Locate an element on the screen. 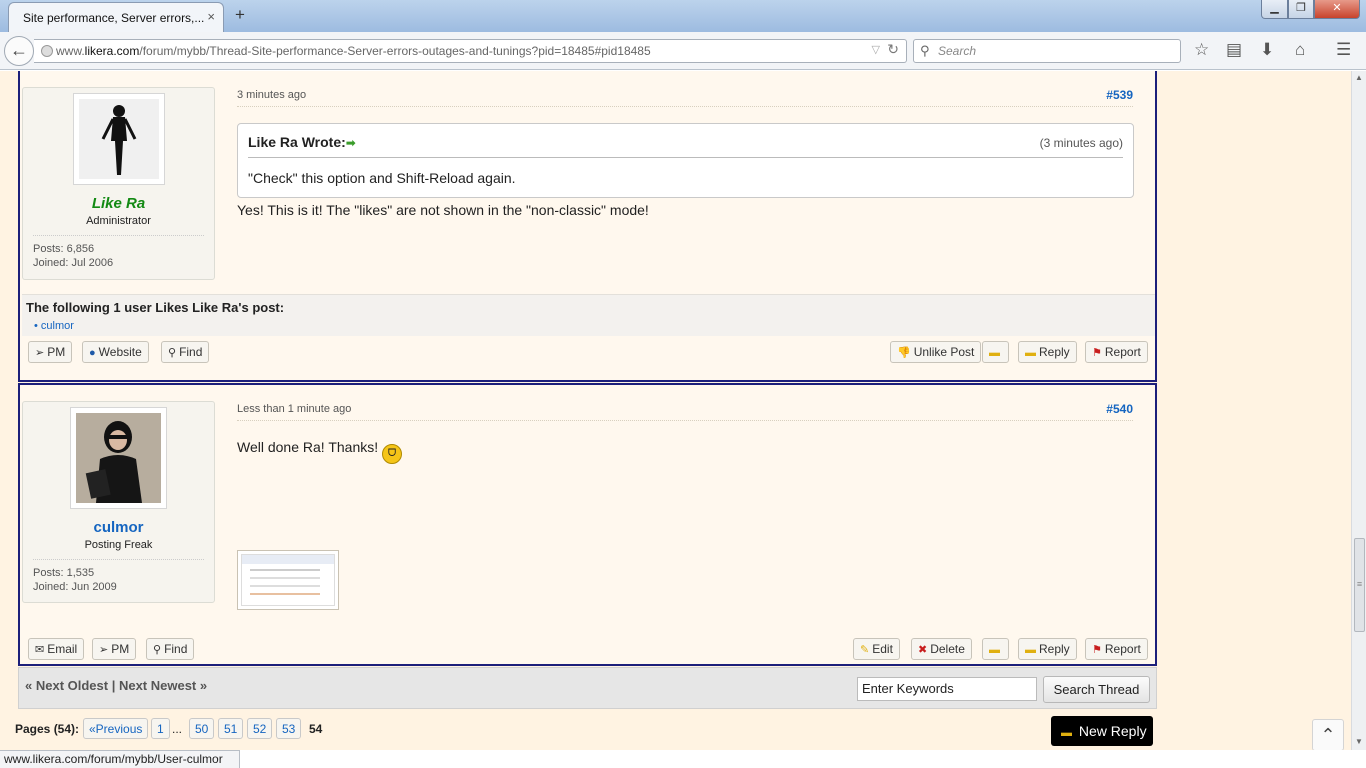 The width and height of the screenshot is (1366, 768). scroll-down-arrow-icon: ▼ is located at coordinates (1359, 741).